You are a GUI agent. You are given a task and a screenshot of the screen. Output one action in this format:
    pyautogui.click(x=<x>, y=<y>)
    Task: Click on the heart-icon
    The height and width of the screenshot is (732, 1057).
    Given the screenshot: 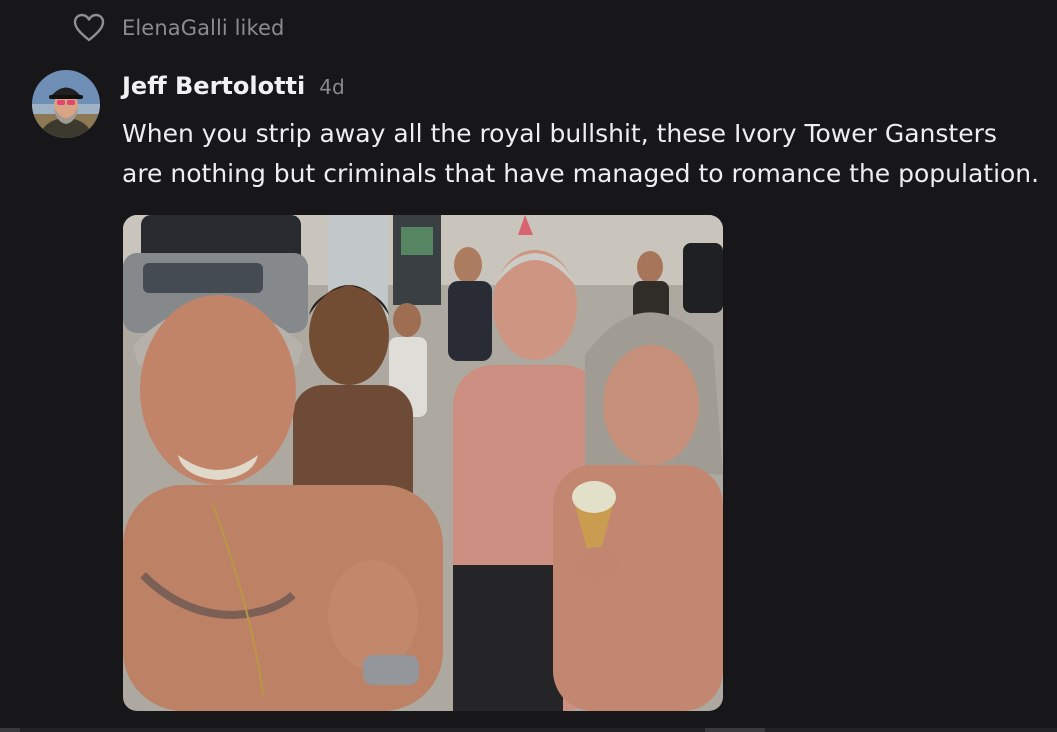 What is the action you would take?
    pyautogui.click(x=89, y=28)
    